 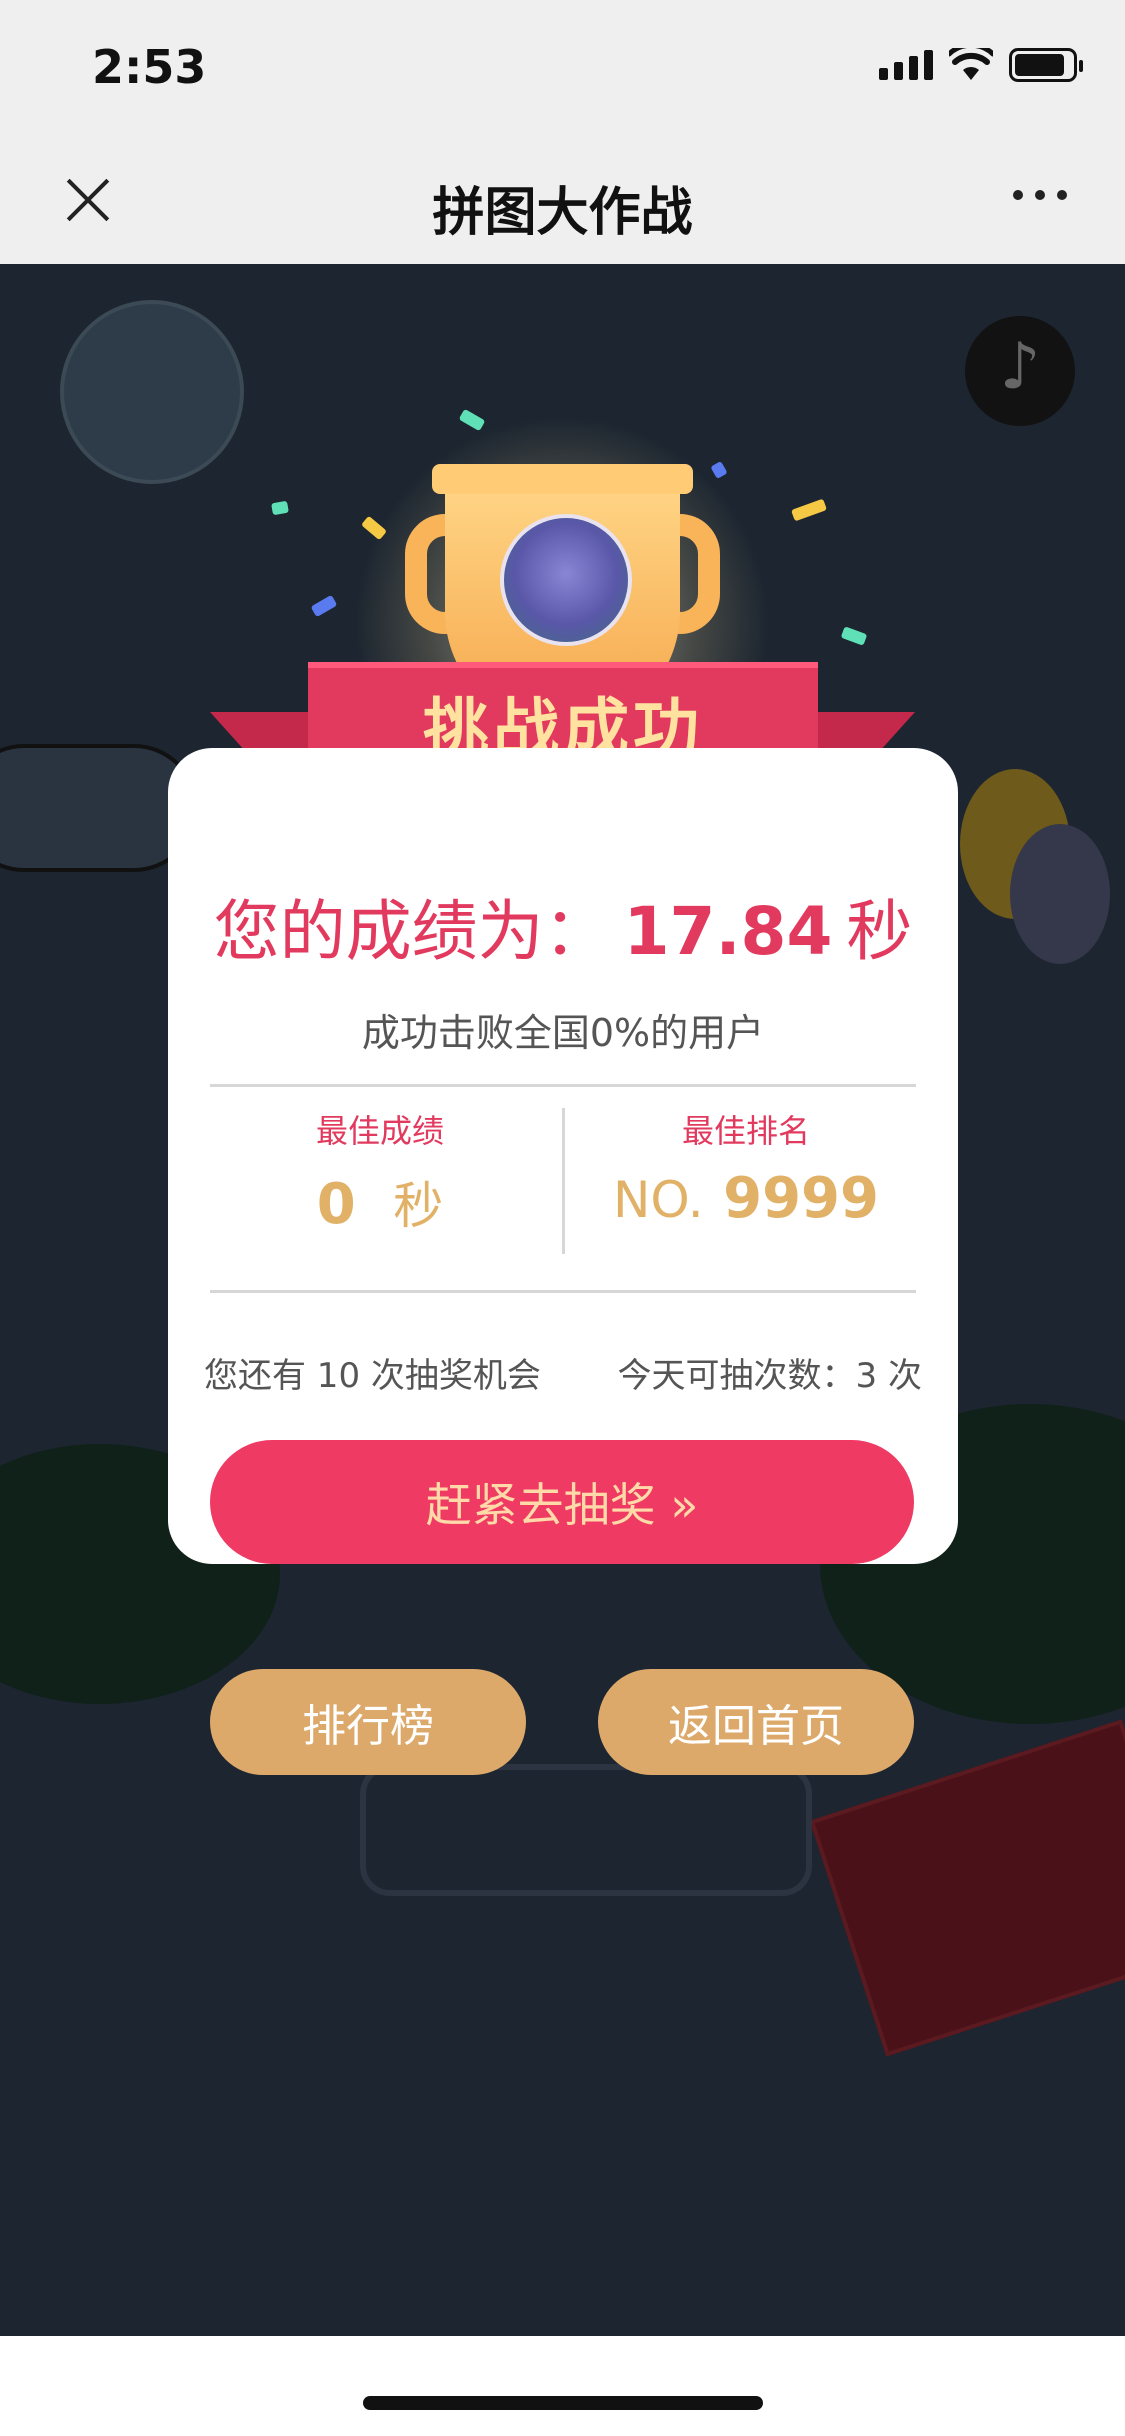 I want to click on best-score-value: 0, so click(x=336, y=1204).